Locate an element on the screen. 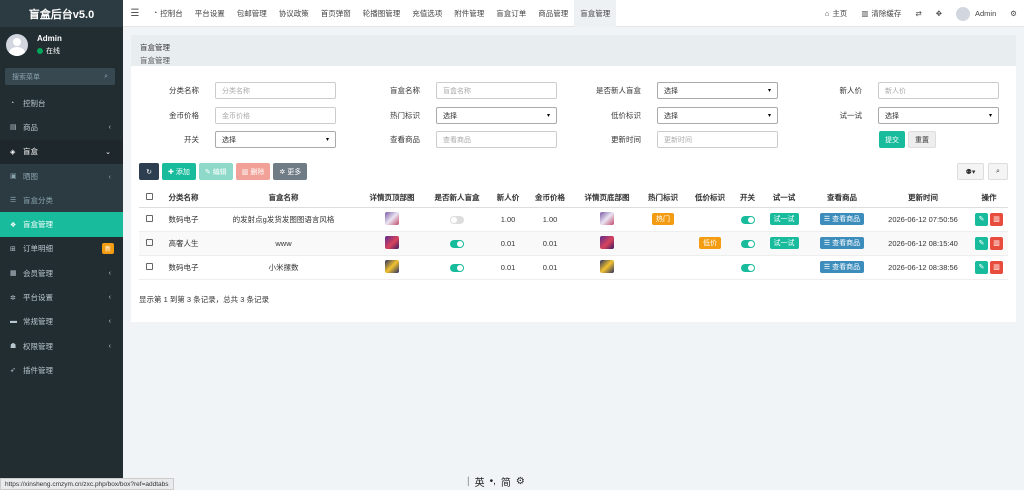  tab-recharge: 充值选项 is located at coordinates (427, 13).